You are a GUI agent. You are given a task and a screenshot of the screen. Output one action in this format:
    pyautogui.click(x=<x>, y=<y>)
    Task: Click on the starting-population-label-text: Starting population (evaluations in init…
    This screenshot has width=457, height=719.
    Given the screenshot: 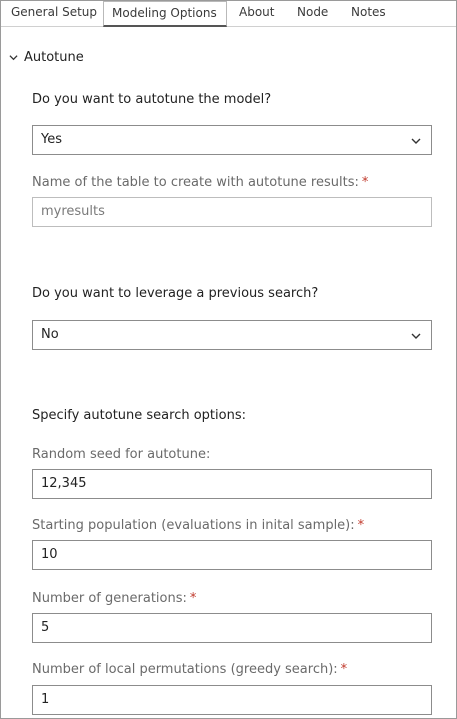 What is the action you would take?
    pyautogui.click(x=193, y=525)
    